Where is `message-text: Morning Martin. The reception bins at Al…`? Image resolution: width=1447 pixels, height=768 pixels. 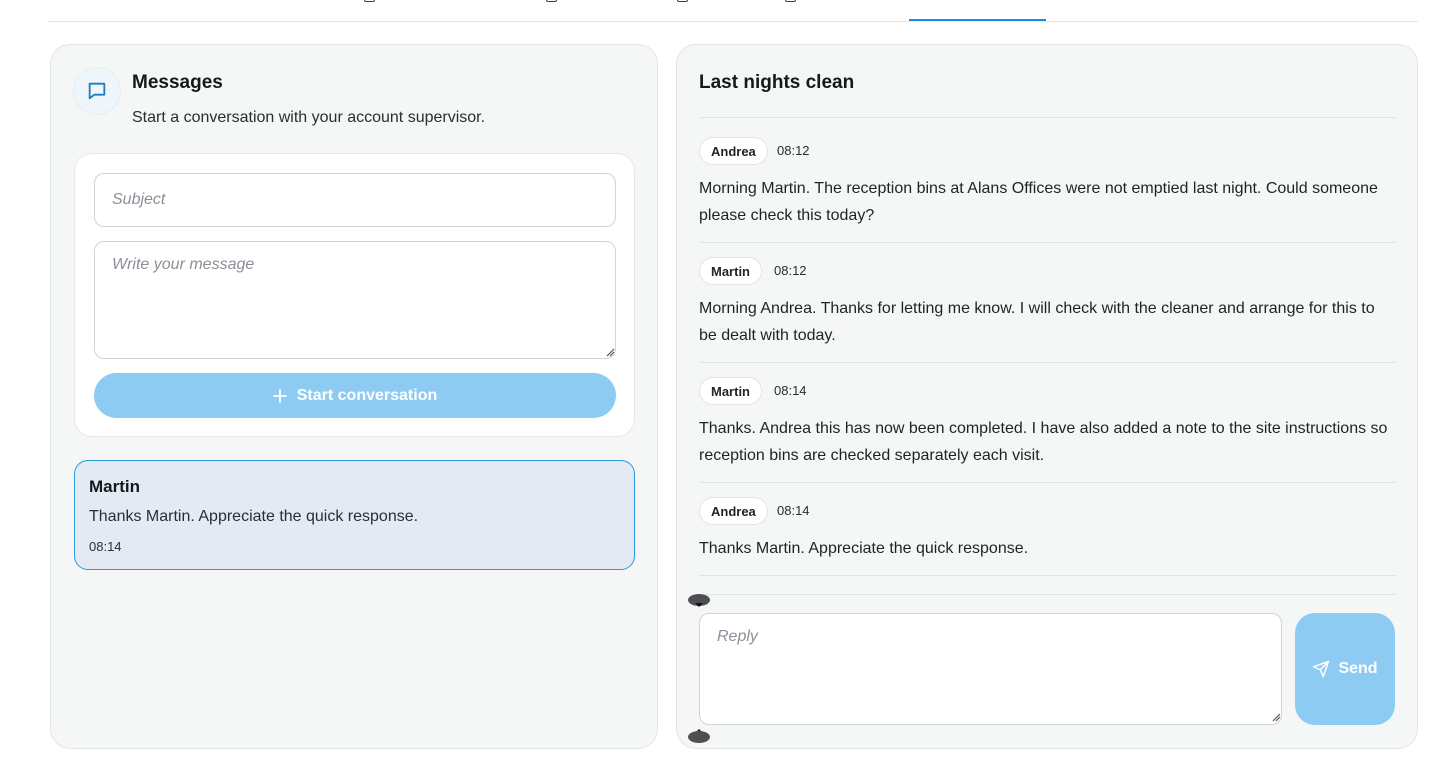
message-text: Morning Martin. The reception bins at Al… is located at coordinates (1038, 202).